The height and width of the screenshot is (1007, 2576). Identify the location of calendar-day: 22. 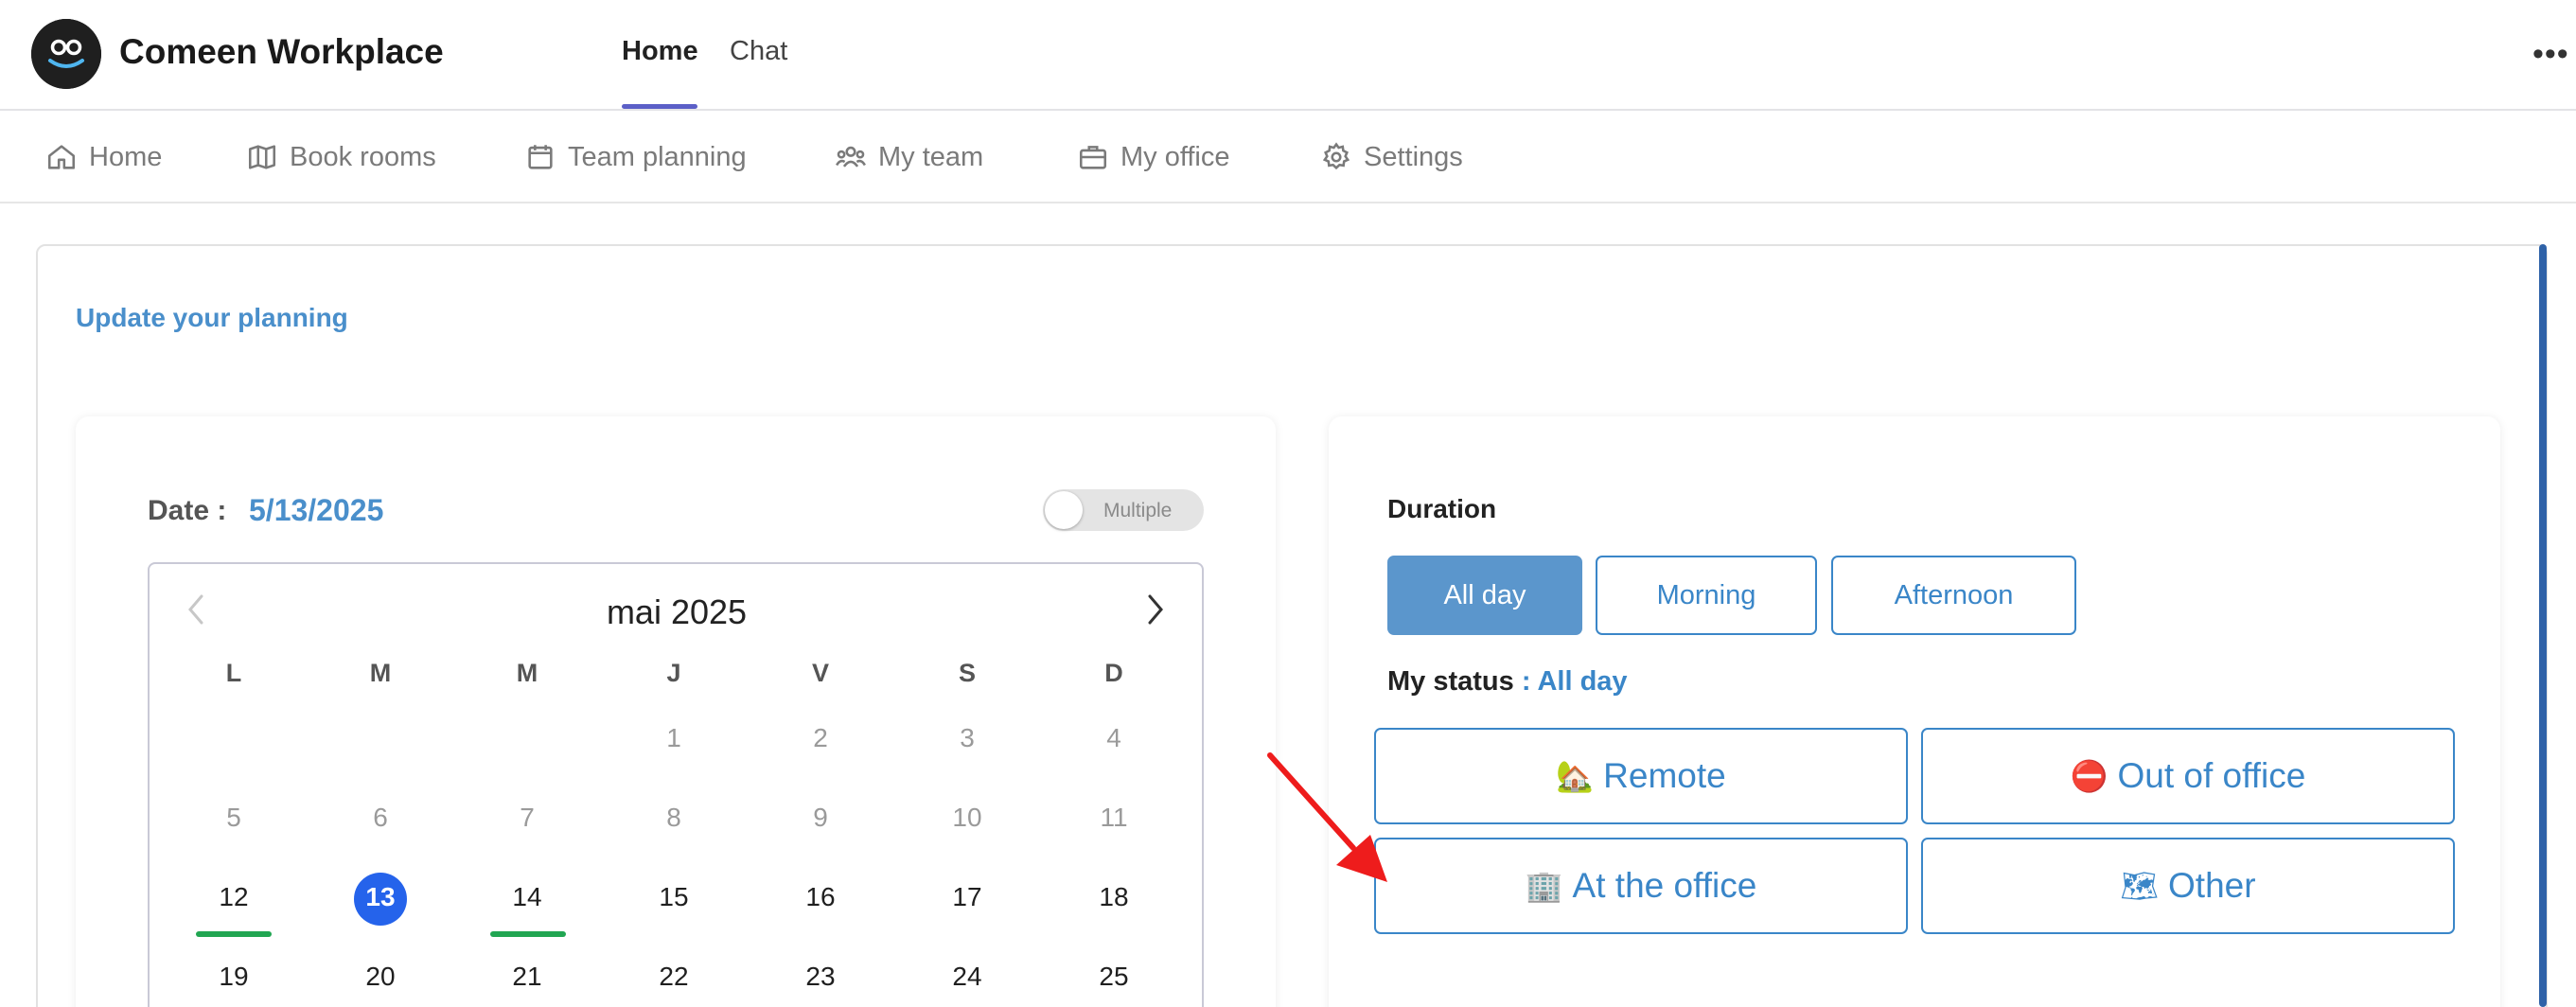
(673, 977).